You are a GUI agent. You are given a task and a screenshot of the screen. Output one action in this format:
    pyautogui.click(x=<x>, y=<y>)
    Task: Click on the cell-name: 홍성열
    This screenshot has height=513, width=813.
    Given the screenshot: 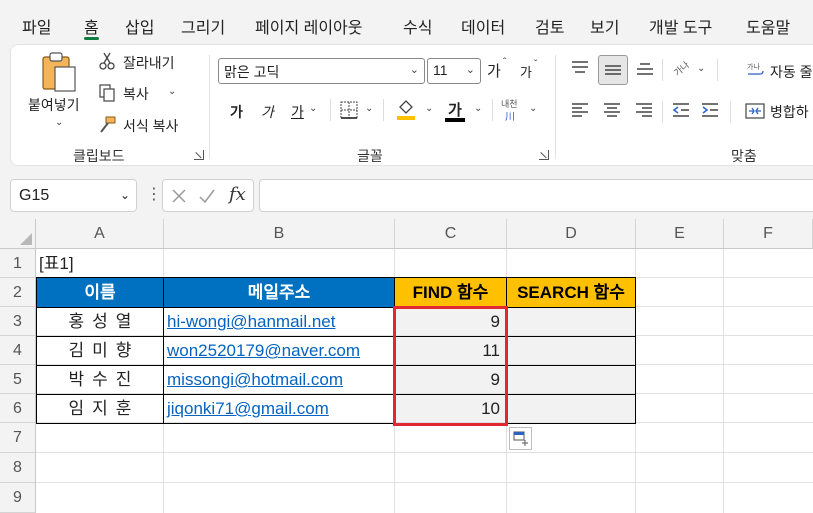 What is the action you would take?
    pyautogui.click(x=100, y=321)
    